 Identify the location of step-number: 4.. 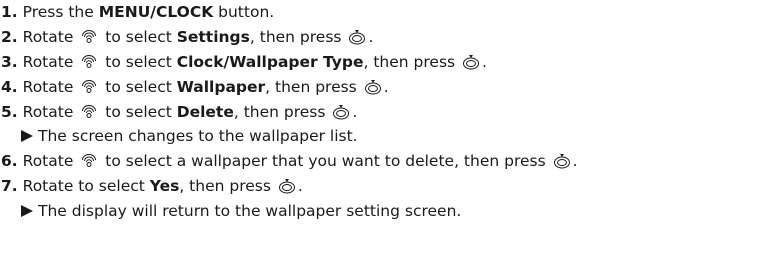
(9, 86).